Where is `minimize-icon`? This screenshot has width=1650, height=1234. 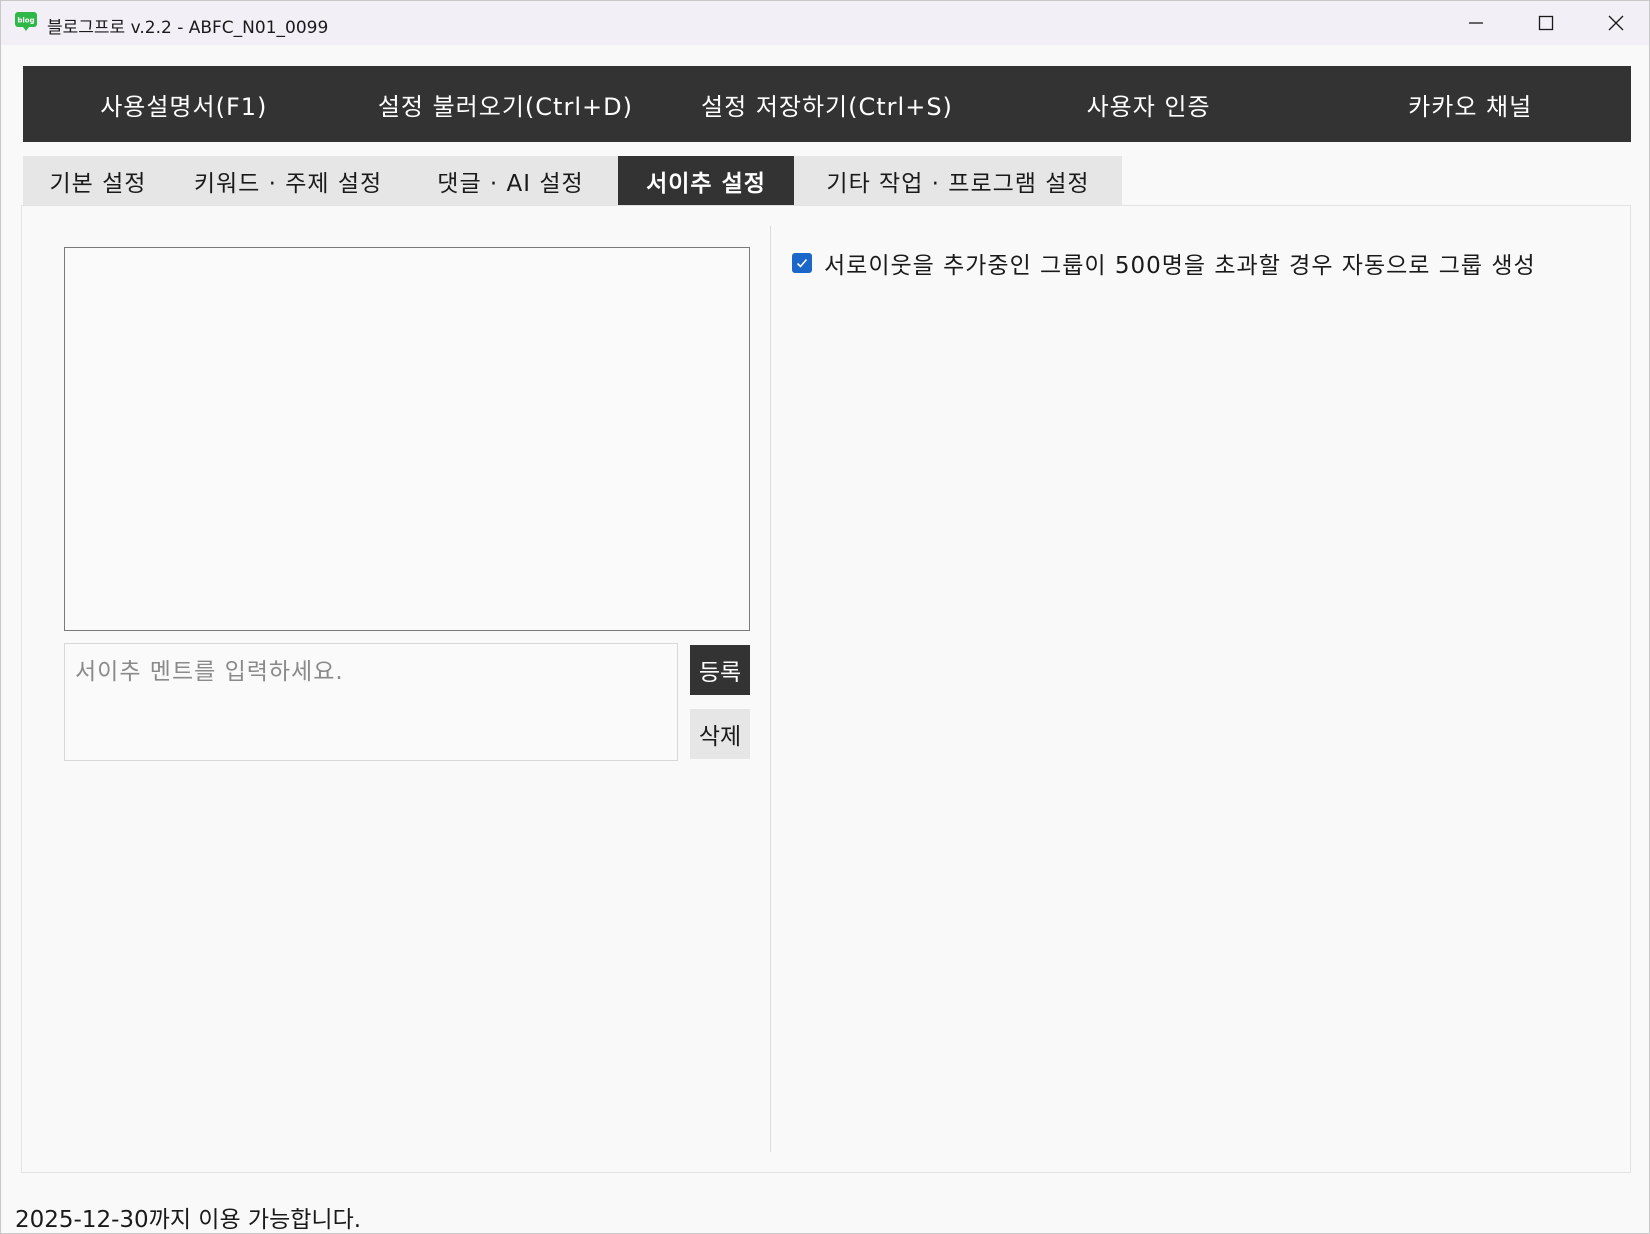 minimize-icon is located at coordinates (1476, 23).